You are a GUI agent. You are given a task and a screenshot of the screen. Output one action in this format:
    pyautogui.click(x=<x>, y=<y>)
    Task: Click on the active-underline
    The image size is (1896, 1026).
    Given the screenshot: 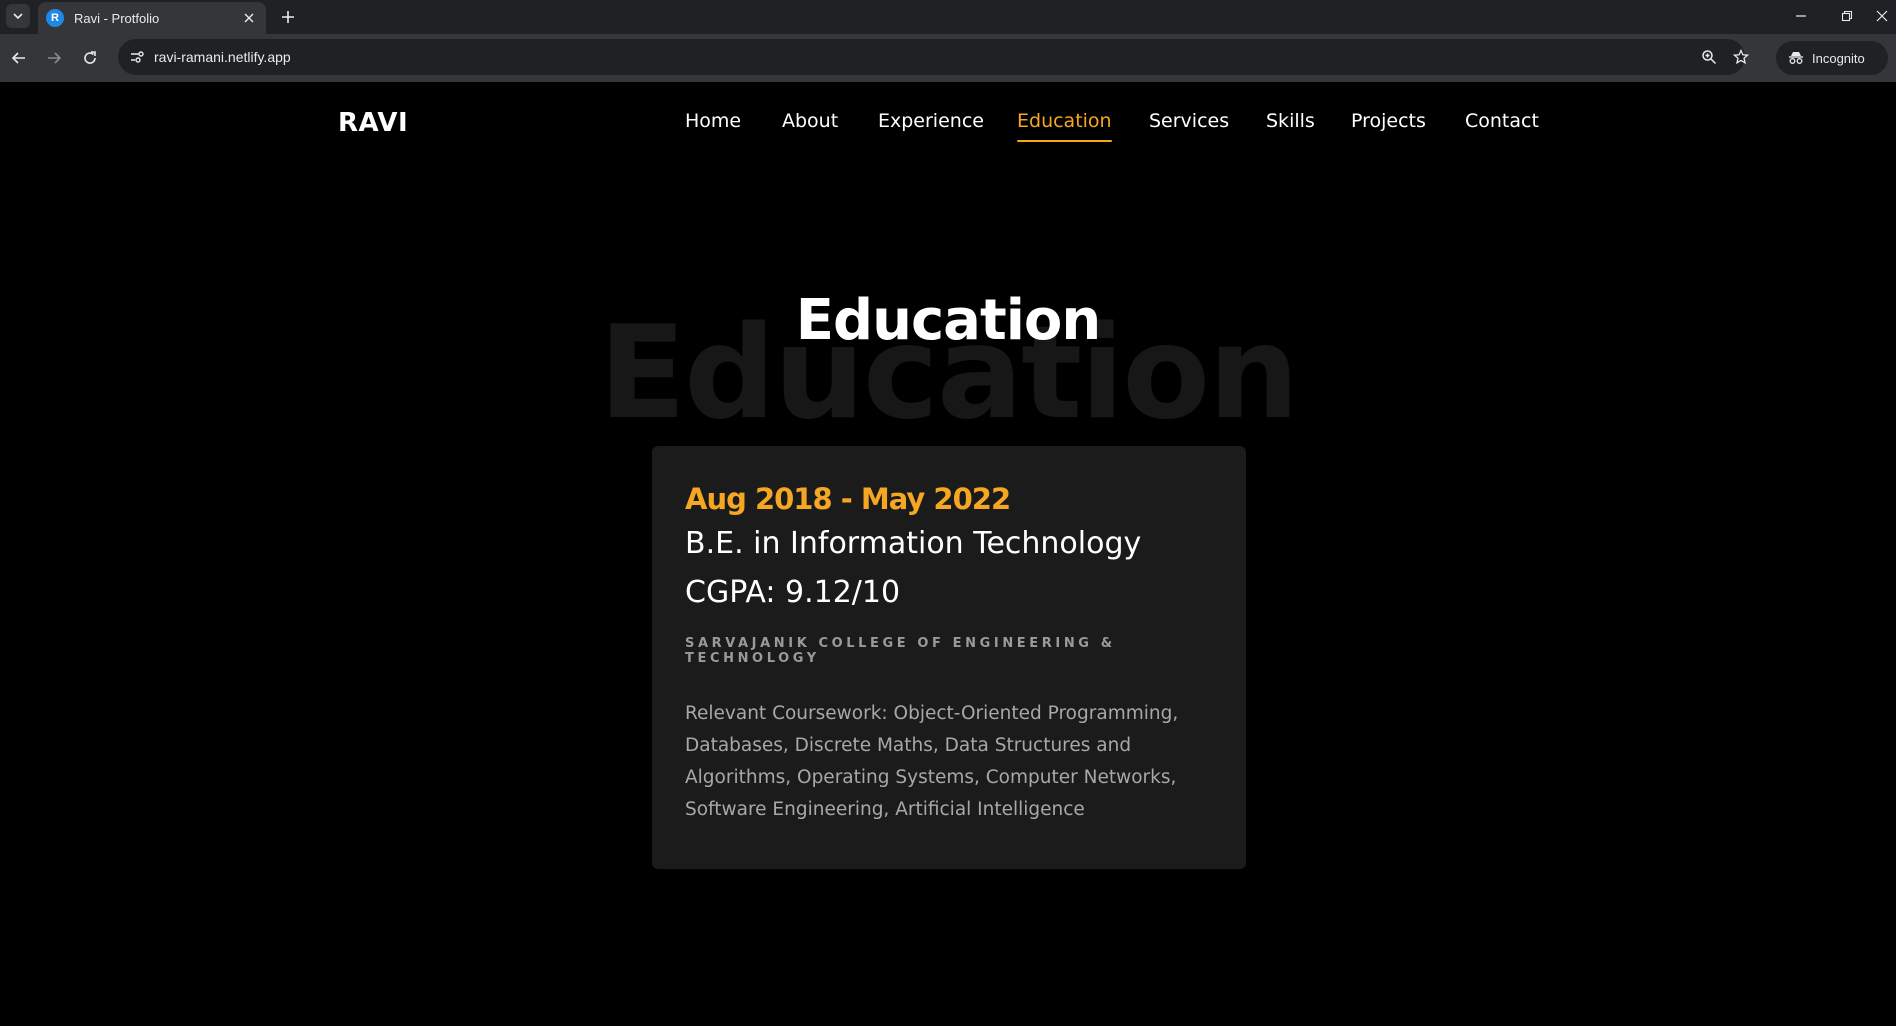 What is the action you would take?
    pyautogui.click(x=1064, y=141)
    